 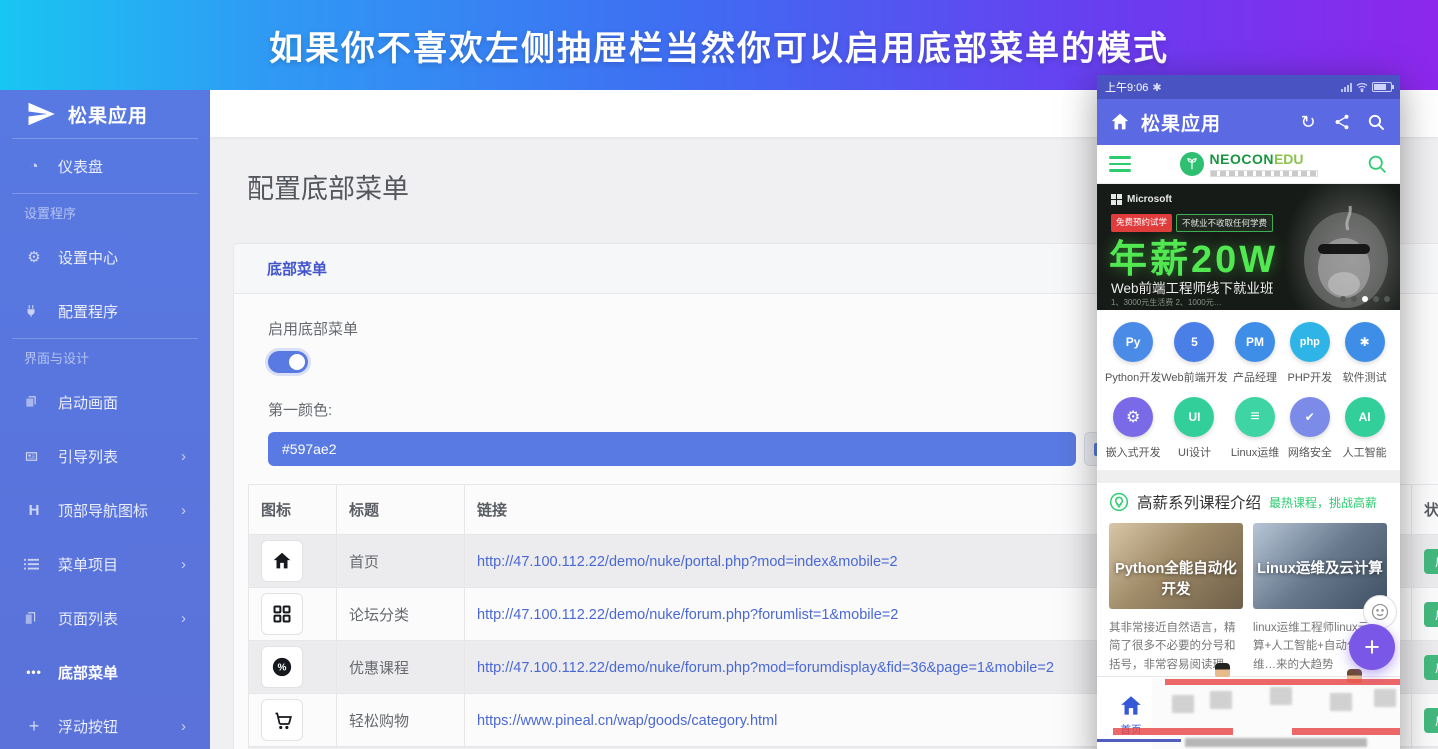 What do you see at coordinates (1141, 199) in the screenshot?
I see `microsoft-logo: Microsoft` at bounding box center [1141, 199].